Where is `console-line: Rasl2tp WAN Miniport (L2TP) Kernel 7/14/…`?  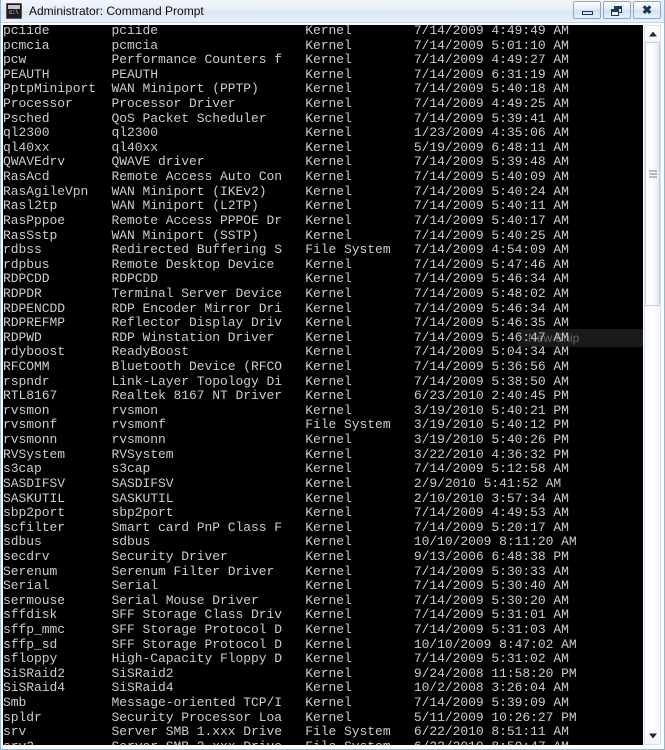
console-line: Rasl2tp WAN Miniport (L2TP) Kernel 7/14/… is located at coordinates (286, 206).